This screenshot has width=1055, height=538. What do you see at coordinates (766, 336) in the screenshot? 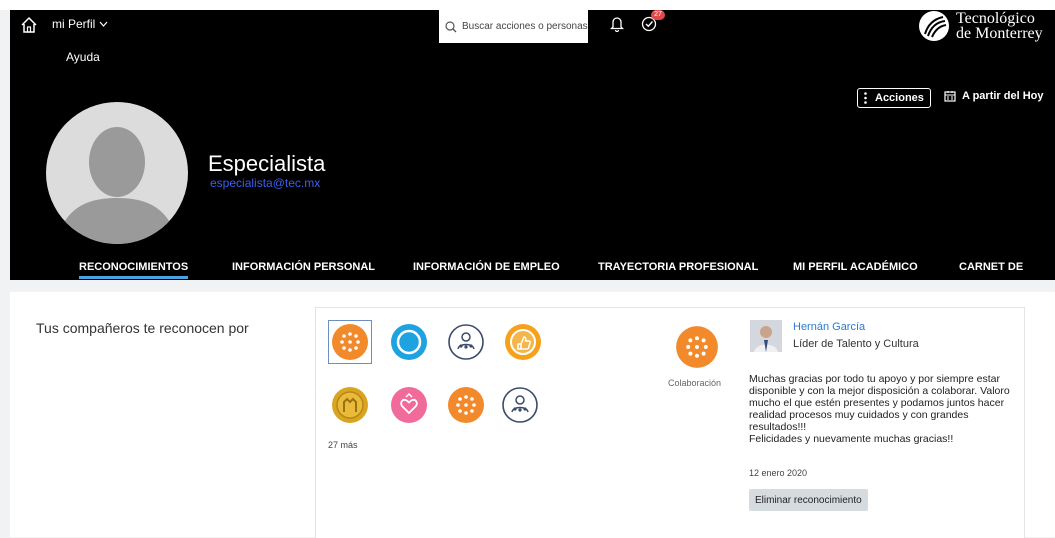
I see `giver-avatar` at bounding box center [766, 336].